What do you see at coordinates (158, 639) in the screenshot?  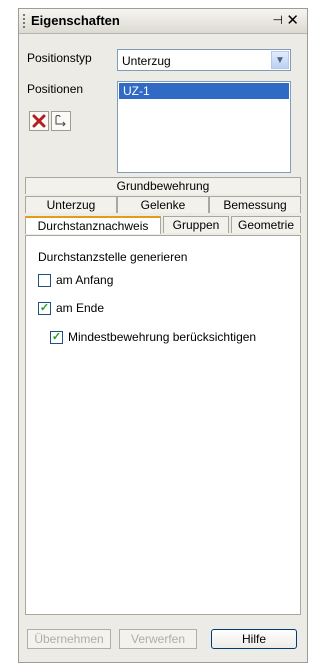 I see `discard-button: Verwerfen` at bounding box center [158, 639].